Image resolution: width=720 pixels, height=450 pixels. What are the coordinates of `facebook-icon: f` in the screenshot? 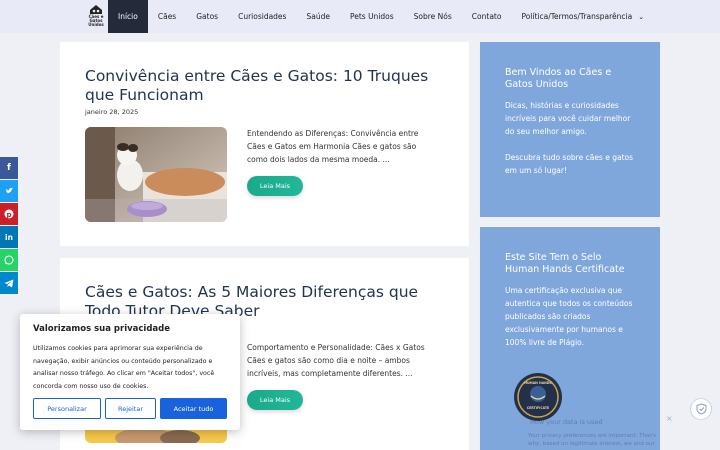 It's located at (9, 168).